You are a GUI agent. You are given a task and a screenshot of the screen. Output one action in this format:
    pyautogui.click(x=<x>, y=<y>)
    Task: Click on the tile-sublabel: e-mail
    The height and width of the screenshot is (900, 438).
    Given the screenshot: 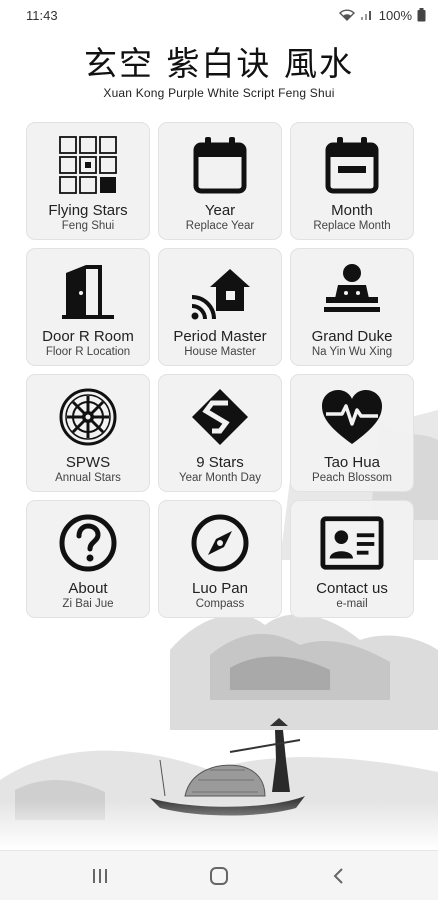 What is the action you would take?
    pyautogui.click(x=352, y=604)
    